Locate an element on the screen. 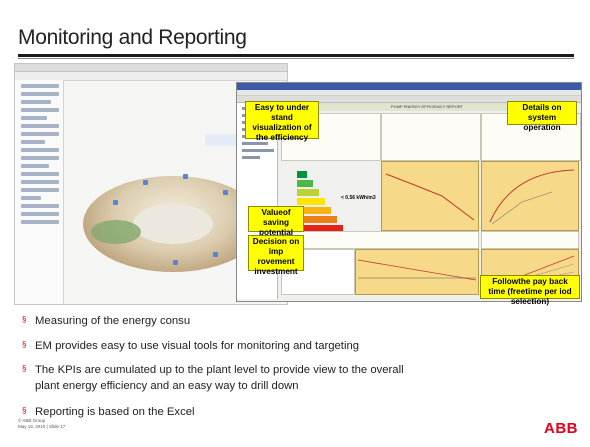  savings-curve is located at coordinates (417, 270).